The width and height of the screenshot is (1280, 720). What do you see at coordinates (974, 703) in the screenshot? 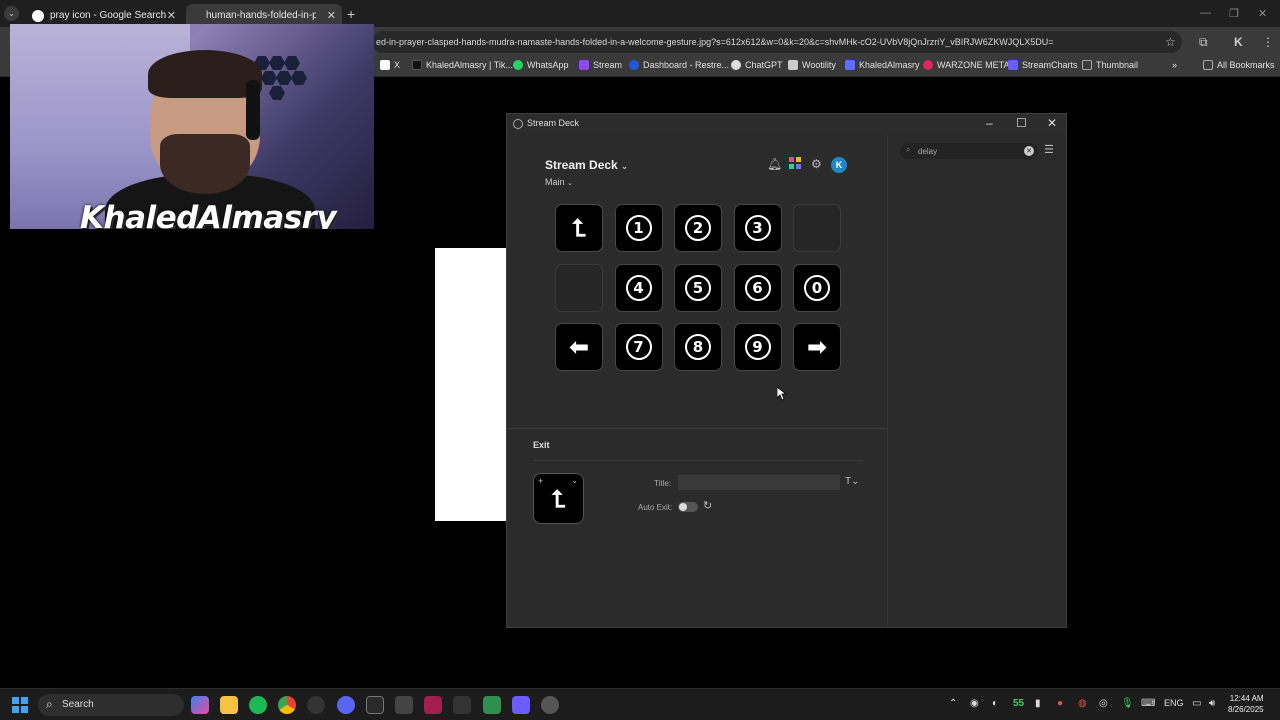
I see `discord-tray-icon: ◉` at bounding box center [974, 703].